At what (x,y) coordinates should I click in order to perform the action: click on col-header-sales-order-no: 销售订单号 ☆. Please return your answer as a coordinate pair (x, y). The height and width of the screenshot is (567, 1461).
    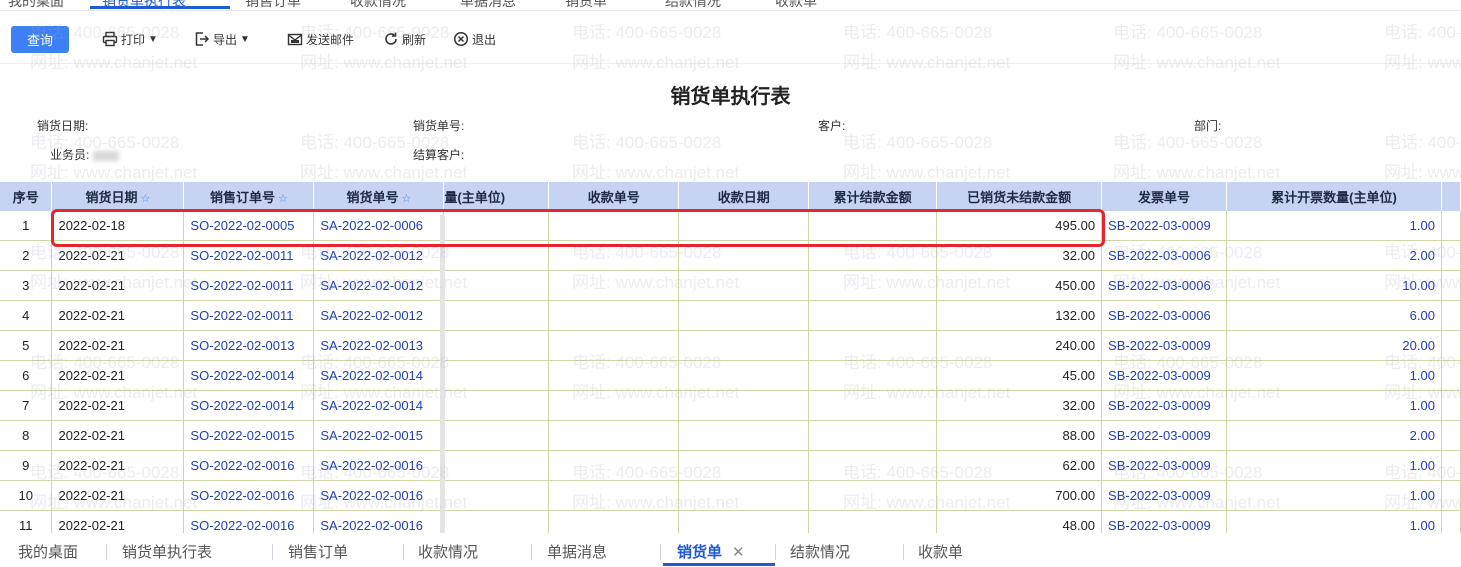
    Looking at the image, I should click on (249, 196).